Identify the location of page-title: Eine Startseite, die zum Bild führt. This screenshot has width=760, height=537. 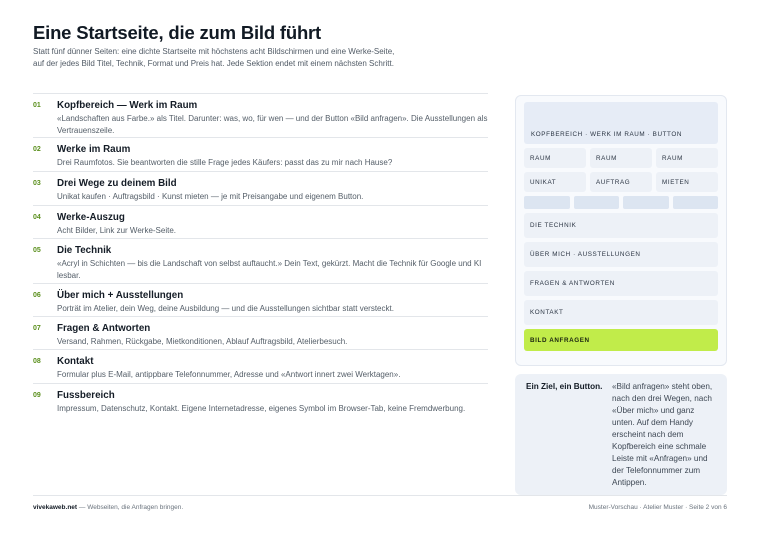
(177, 32).